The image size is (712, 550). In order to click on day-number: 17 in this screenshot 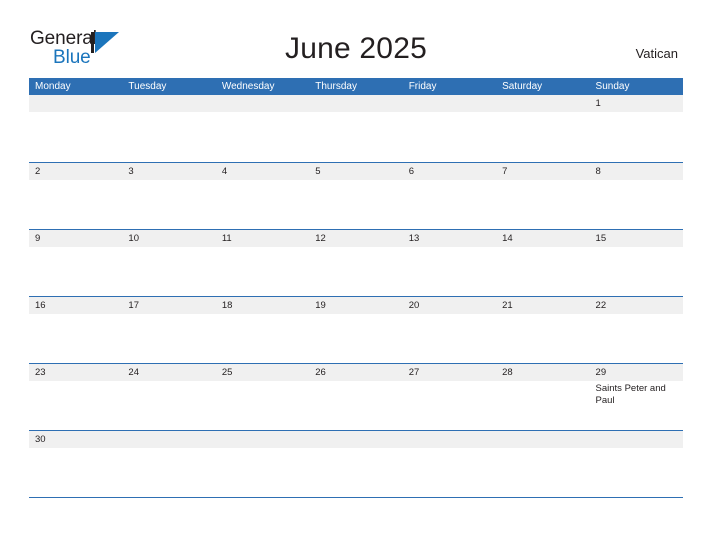, I will do `click(133, 305)`.